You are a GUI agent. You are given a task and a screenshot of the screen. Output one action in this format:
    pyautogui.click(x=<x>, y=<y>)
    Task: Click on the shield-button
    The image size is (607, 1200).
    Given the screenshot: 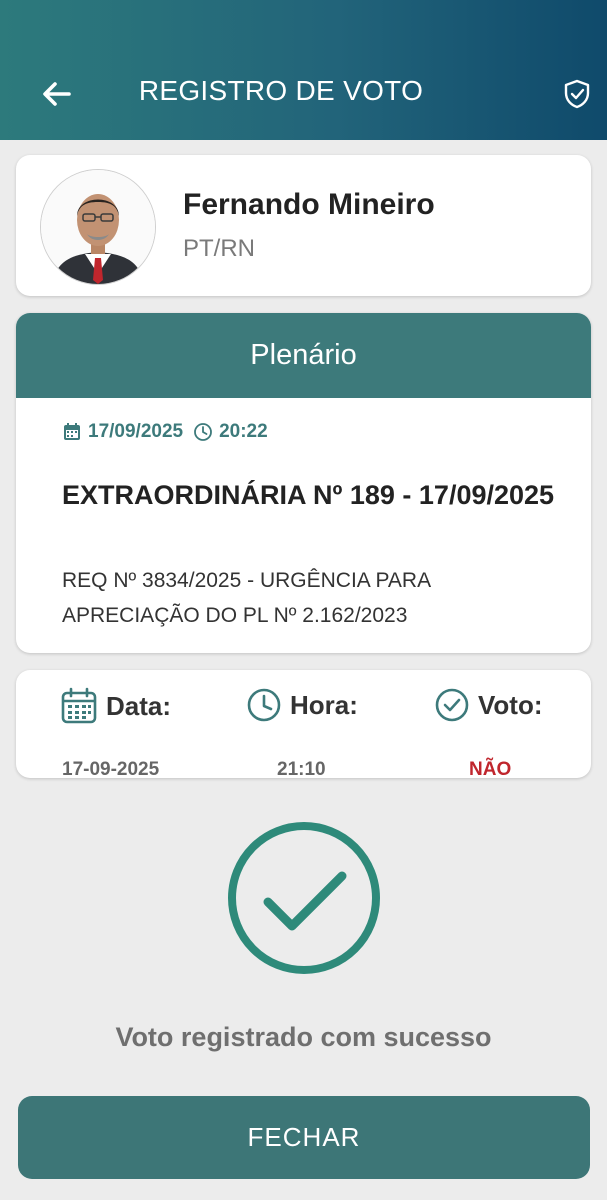 What is the action you would take?
    pyautogui.click(x=577, y=94)
    